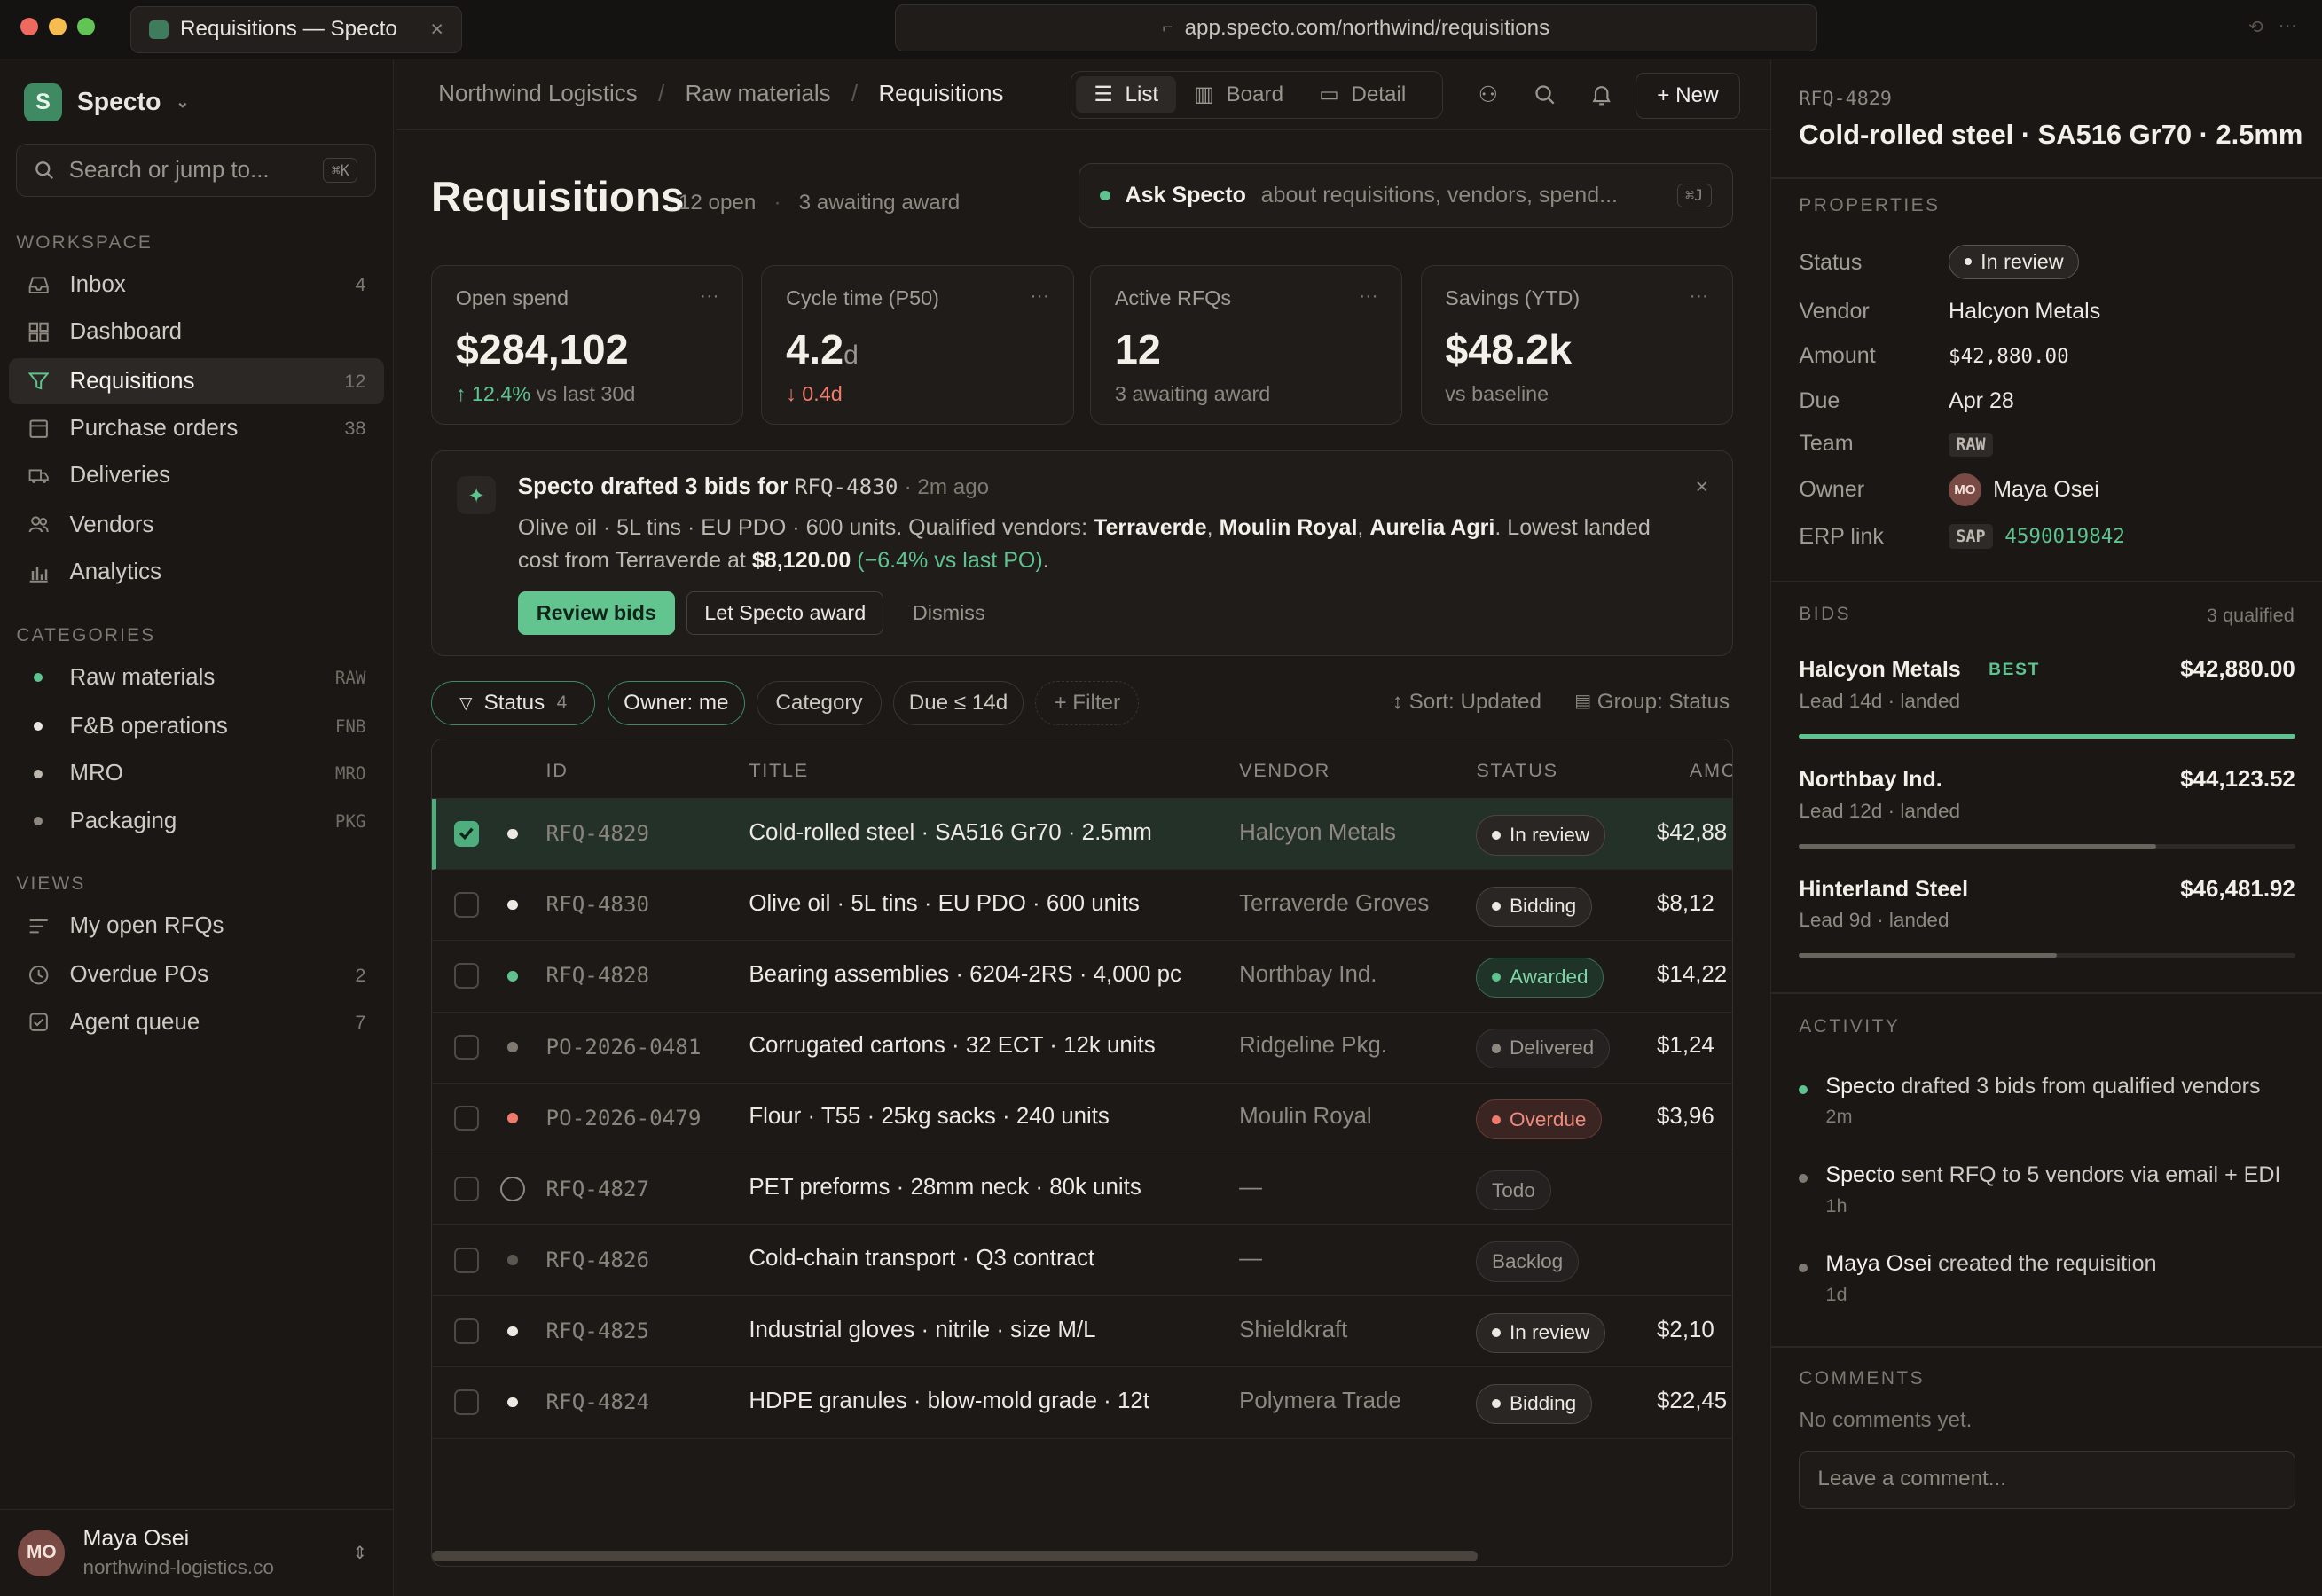  I want to click on row-id: RFQ-4827, so click(598, 1189).